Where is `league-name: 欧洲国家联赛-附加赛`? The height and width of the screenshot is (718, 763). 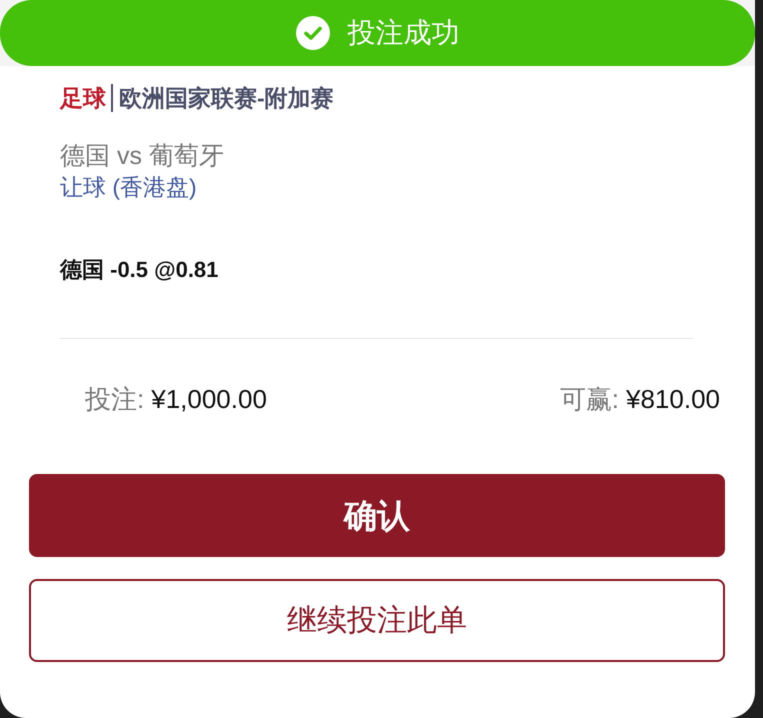
league-name: 欧洲国家联赛-附加赛 is located at coordinates (222, 98).